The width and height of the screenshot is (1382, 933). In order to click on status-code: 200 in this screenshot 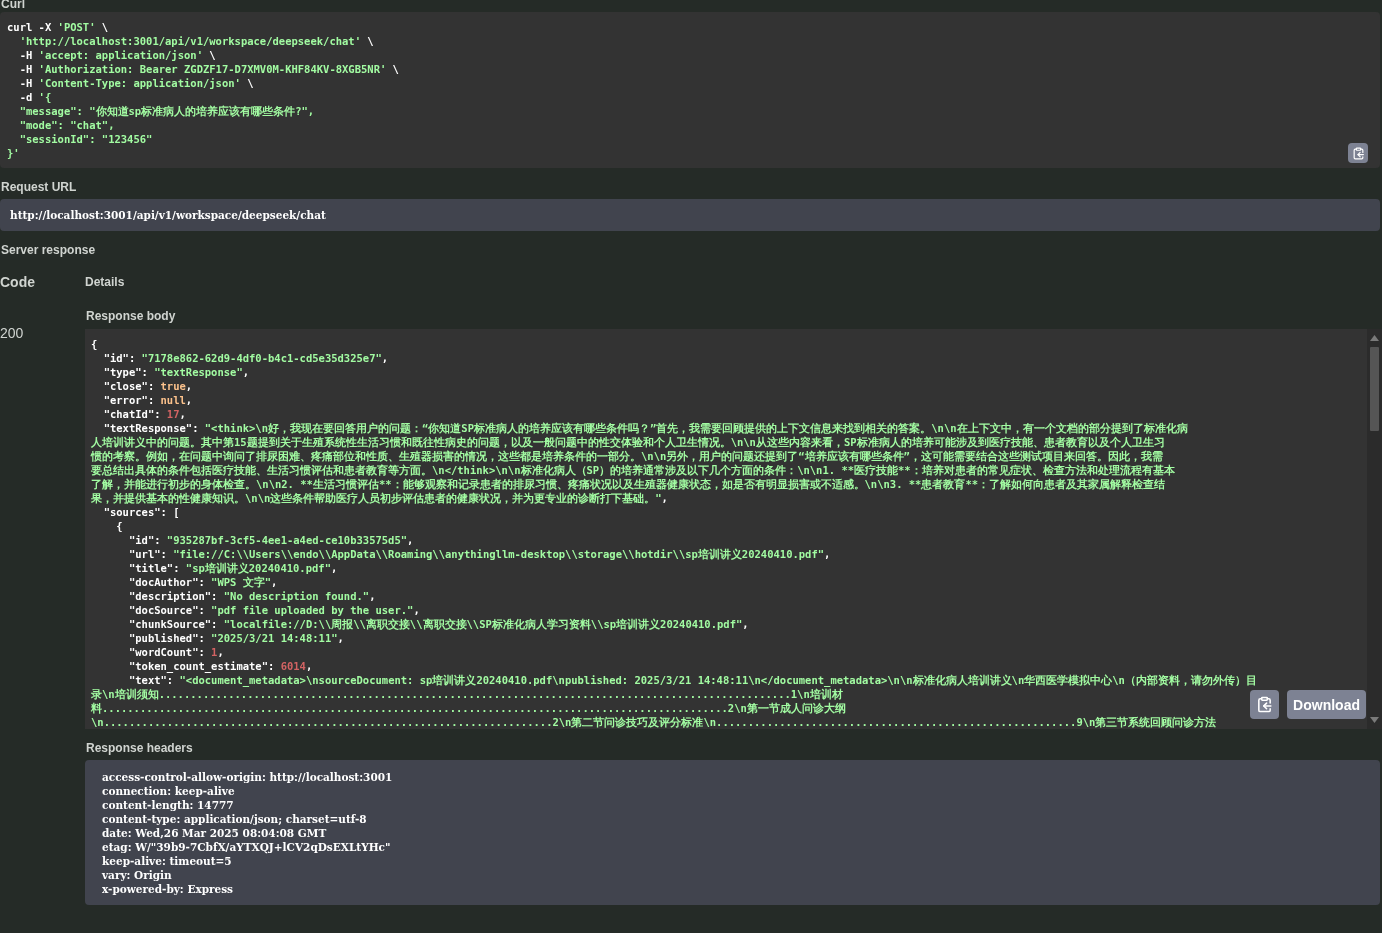, I will do `click(12, 334)`.